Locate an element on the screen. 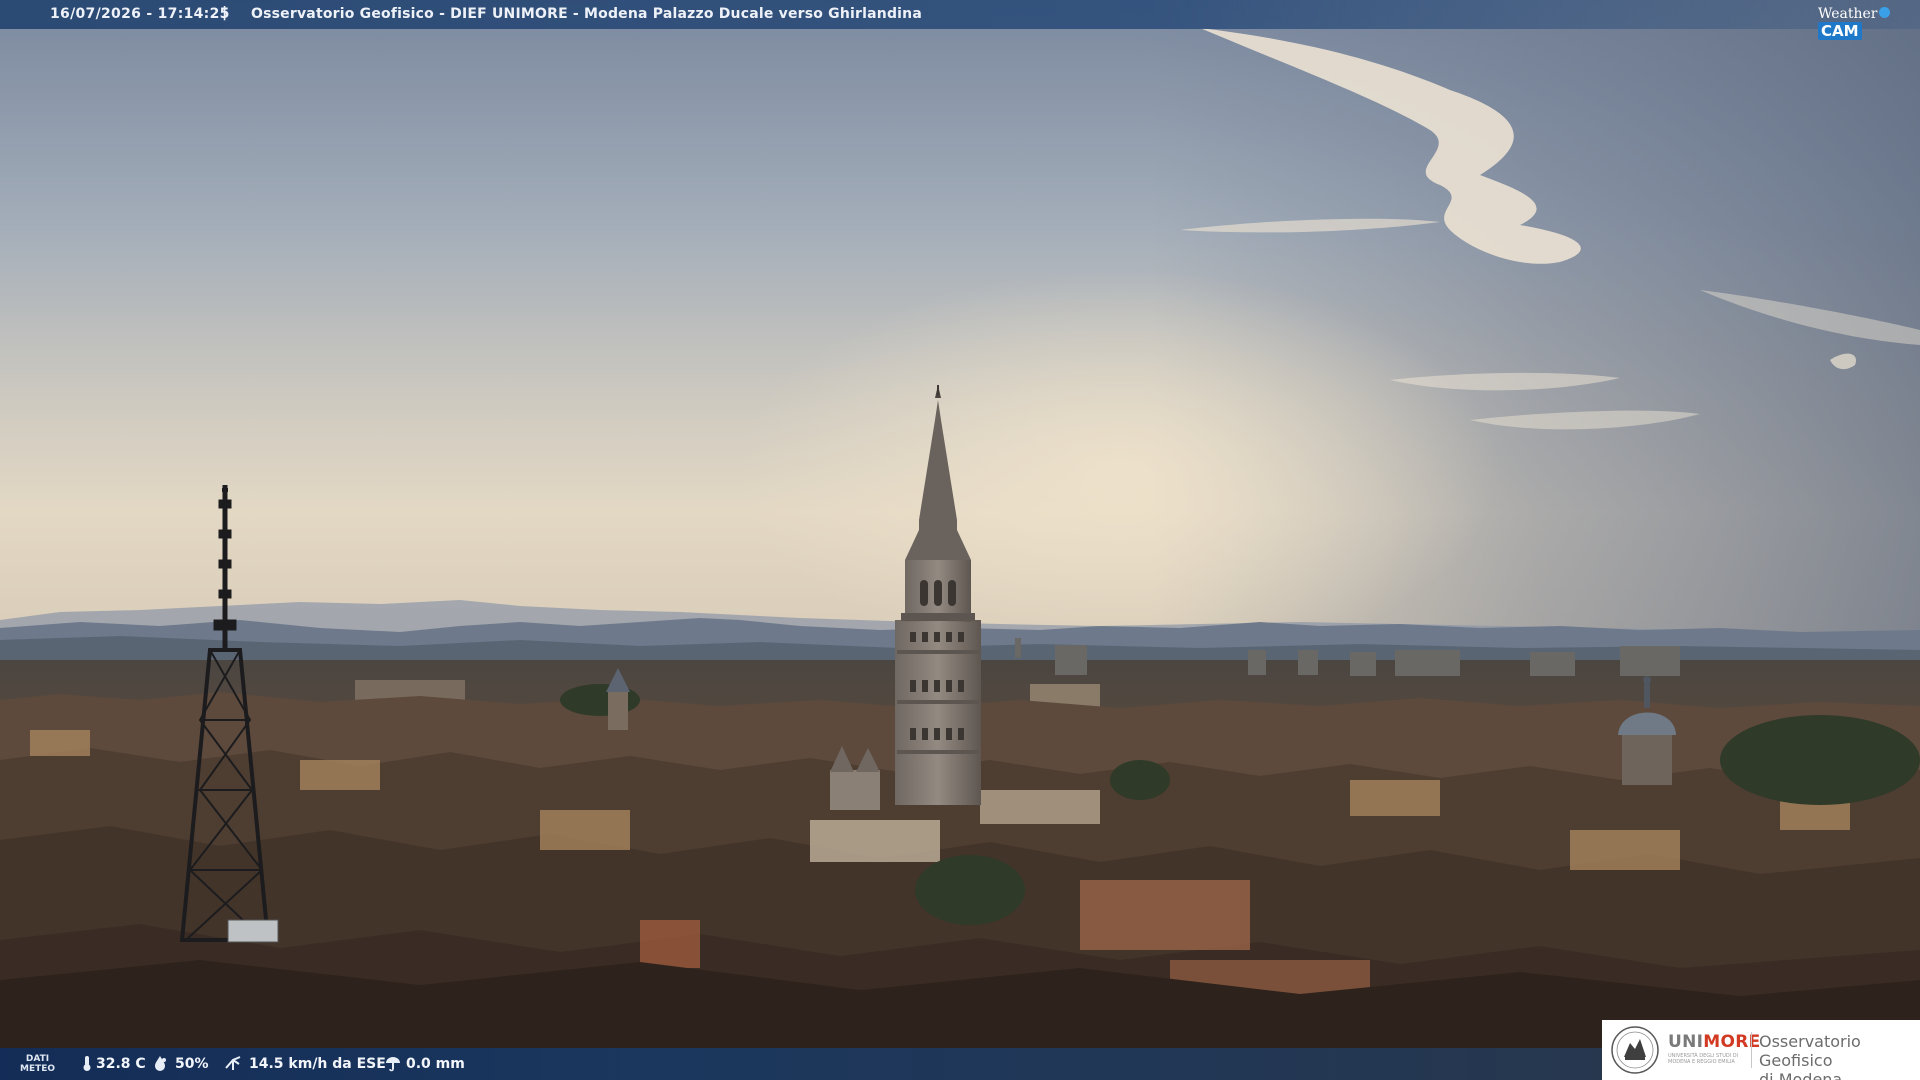 The image size is (1920, 1080). weathercam-logo-cam: CAM is located at coordinates (1840, 31).